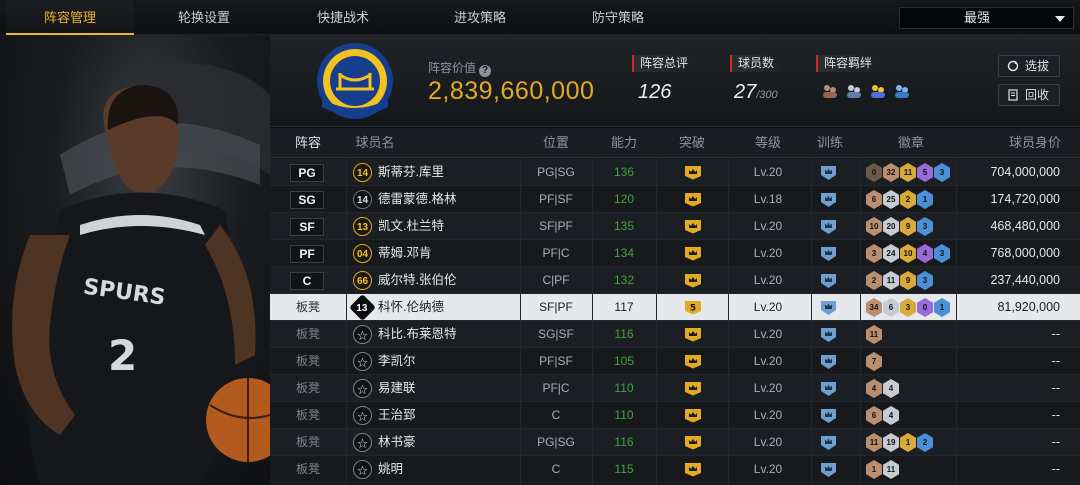 The height and width of the screenshot is (485, 1080). Describe the element at coordinates (675, 388) in the screenshot. I see `table-row: 板凳 ☆ 易建联 PF|C 110 Lv.20 4 4 --` at that location.